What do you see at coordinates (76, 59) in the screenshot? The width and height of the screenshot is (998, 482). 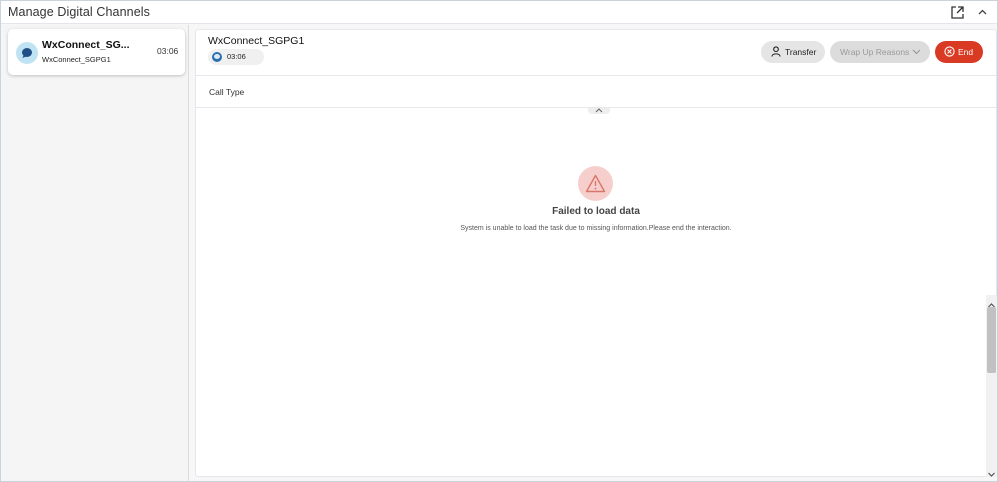 I see `task-subtitle: WxConnect_SGPG1` at bounding box center [76, 59].